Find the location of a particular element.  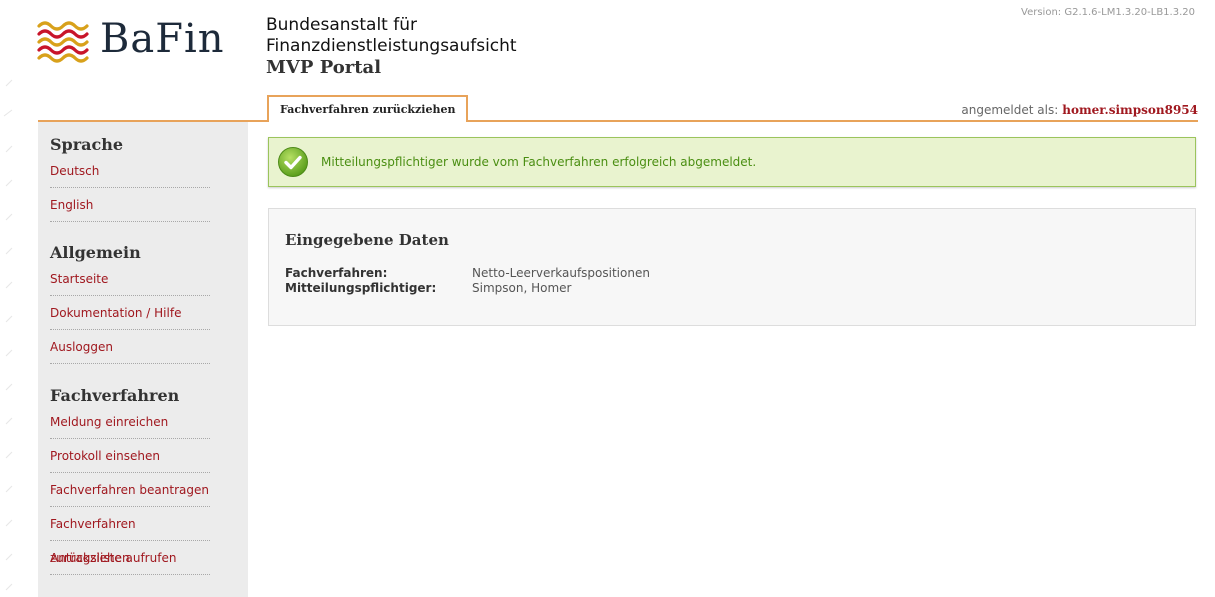

portal-title: MVP Portal is located at coordinates (324, 67).